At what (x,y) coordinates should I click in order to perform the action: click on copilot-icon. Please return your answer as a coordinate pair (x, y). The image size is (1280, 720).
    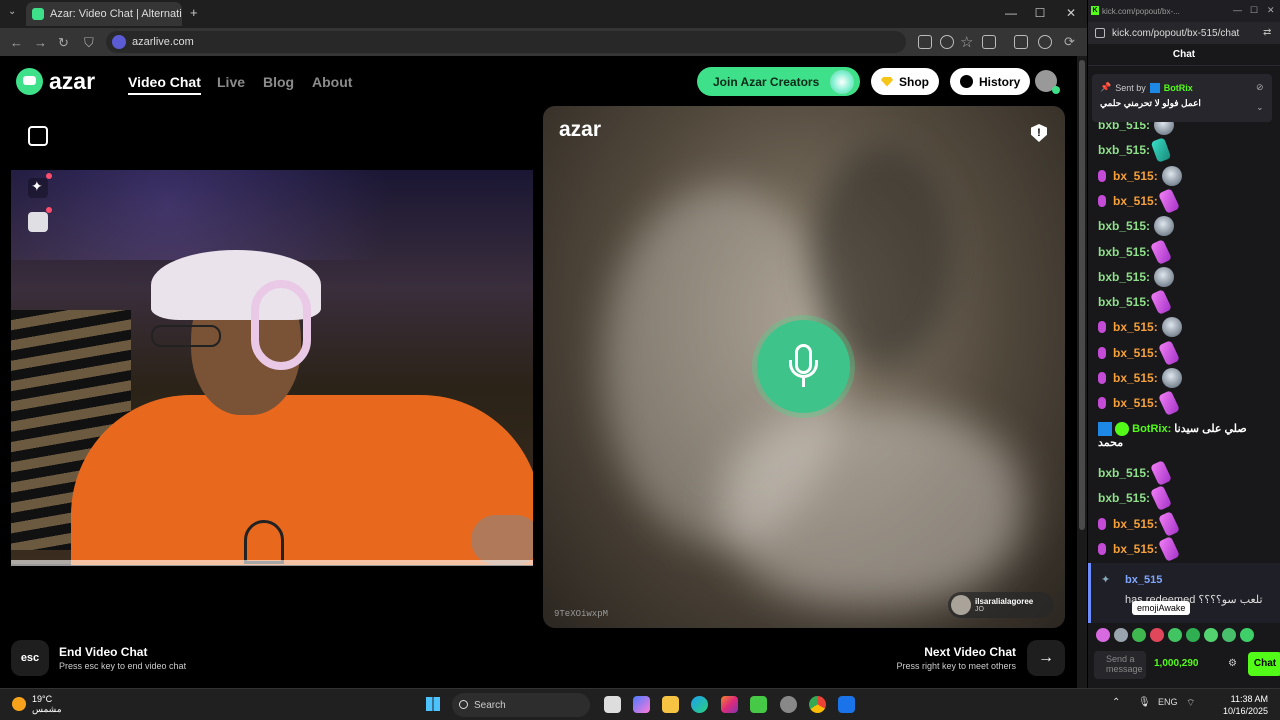
    Looking at the image, I should click on (641, 704).